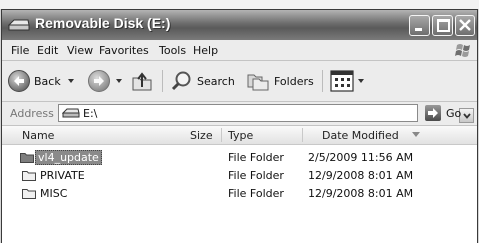 This screenshot has height=243, width=479. I want to click on window-title: Removable Disk (E:), so click(103, 23).